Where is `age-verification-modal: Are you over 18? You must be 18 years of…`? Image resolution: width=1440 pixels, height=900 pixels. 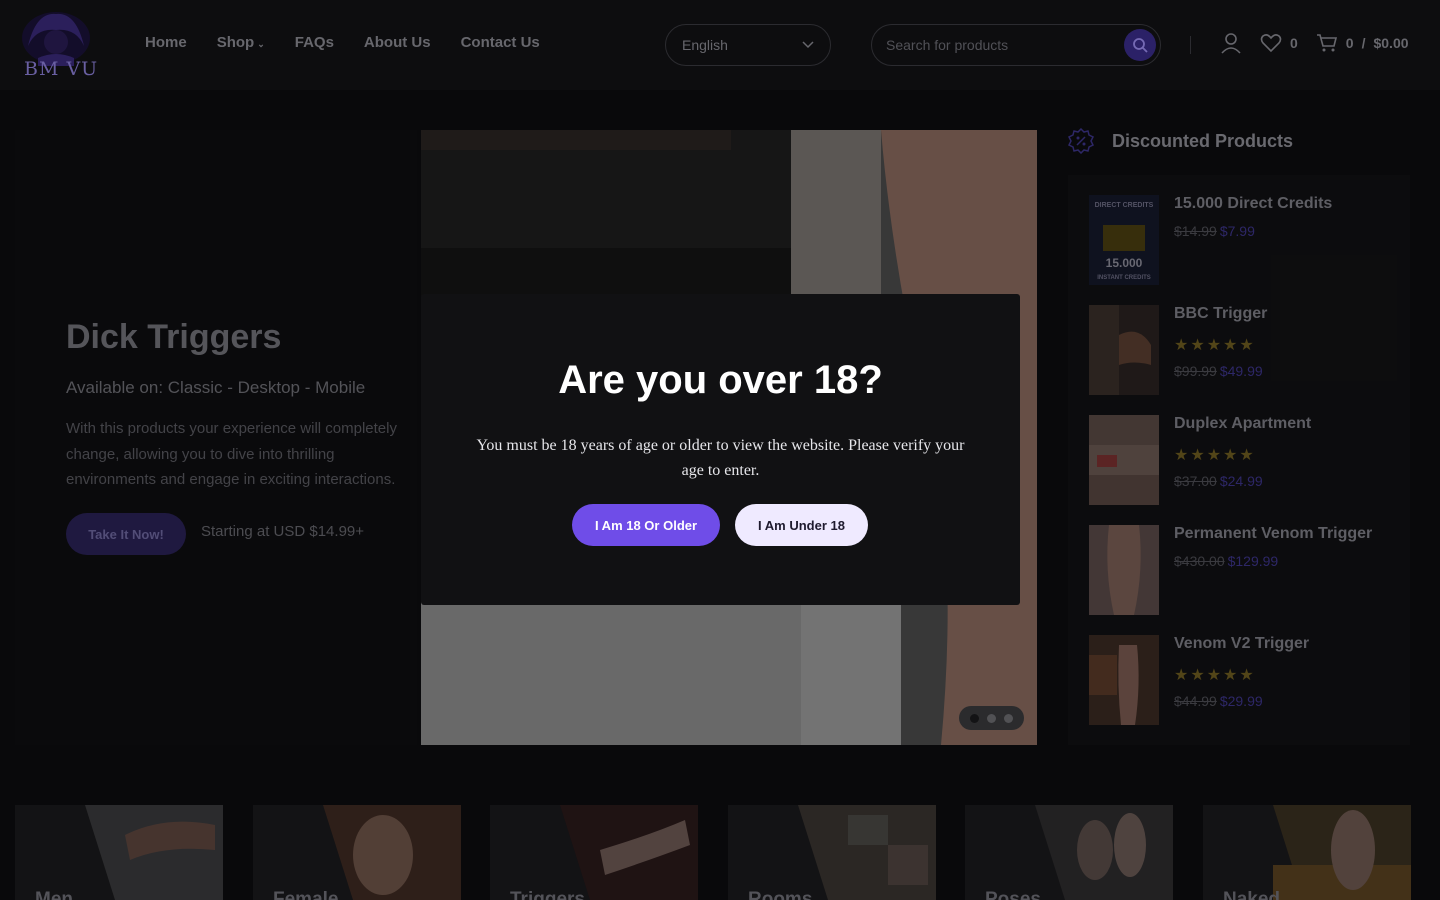
age-verification-modal: Are you over 18? You must be 18 years of… is located at coordinates (720, 449).